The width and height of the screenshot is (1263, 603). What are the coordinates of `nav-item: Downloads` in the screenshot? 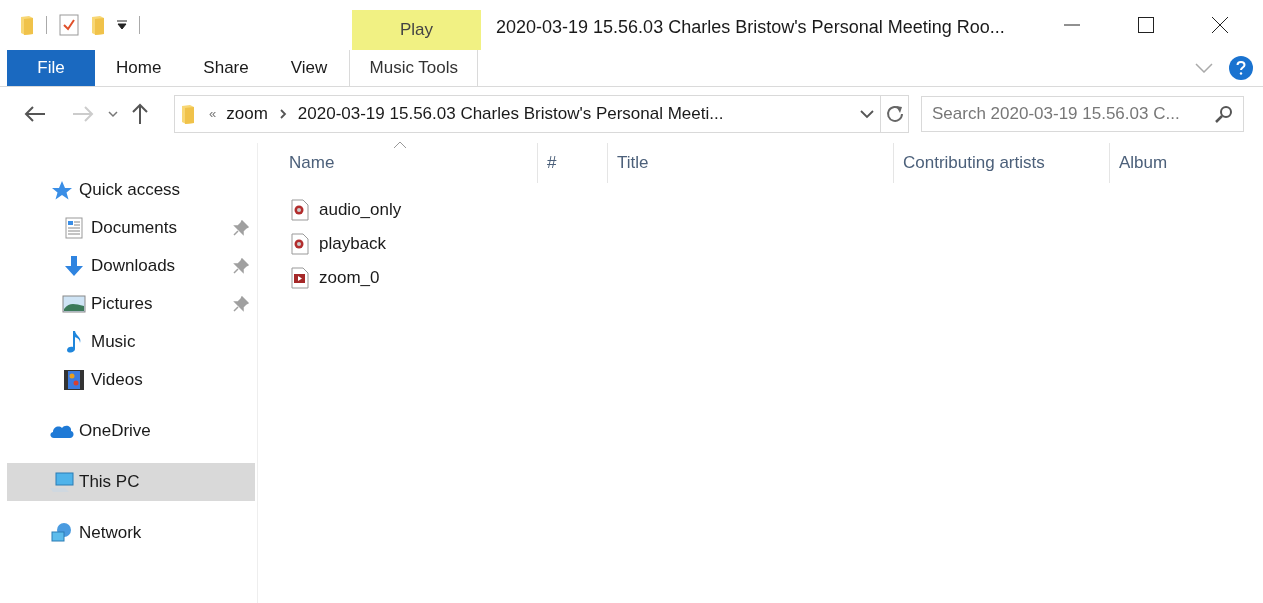 It's located at (131, 266).